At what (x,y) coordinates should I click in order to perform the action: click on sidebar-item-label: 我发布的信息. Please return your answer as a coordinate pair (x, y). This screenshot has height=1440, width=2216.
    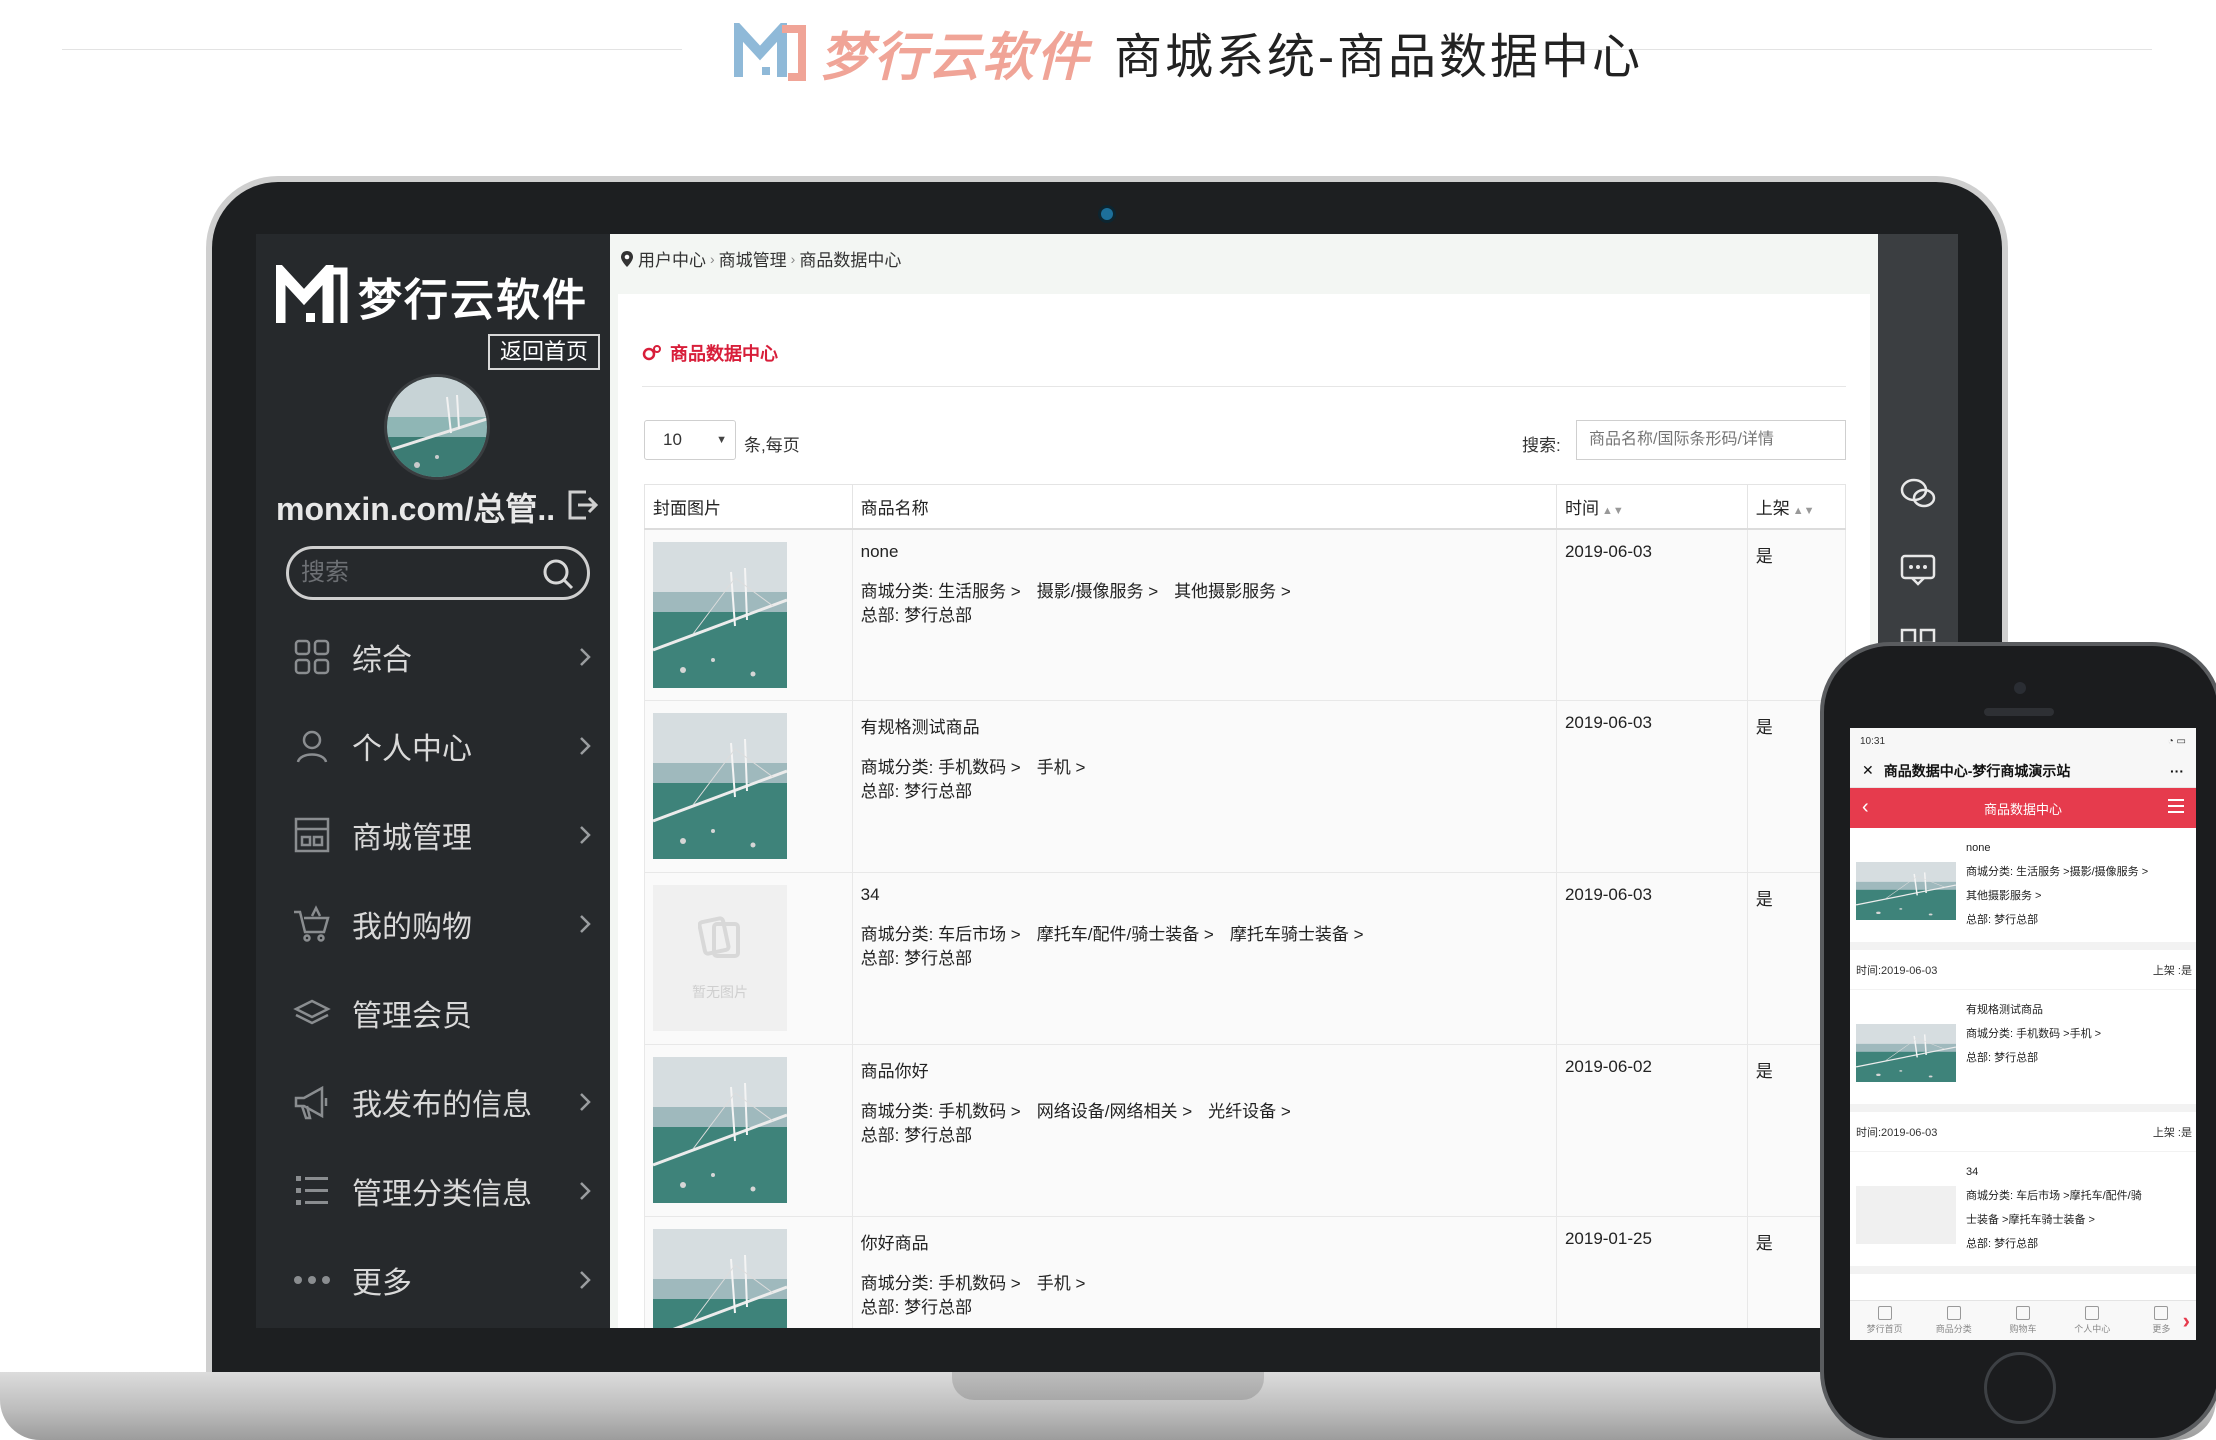
    Looking at the image, I should click on (442, 1105).